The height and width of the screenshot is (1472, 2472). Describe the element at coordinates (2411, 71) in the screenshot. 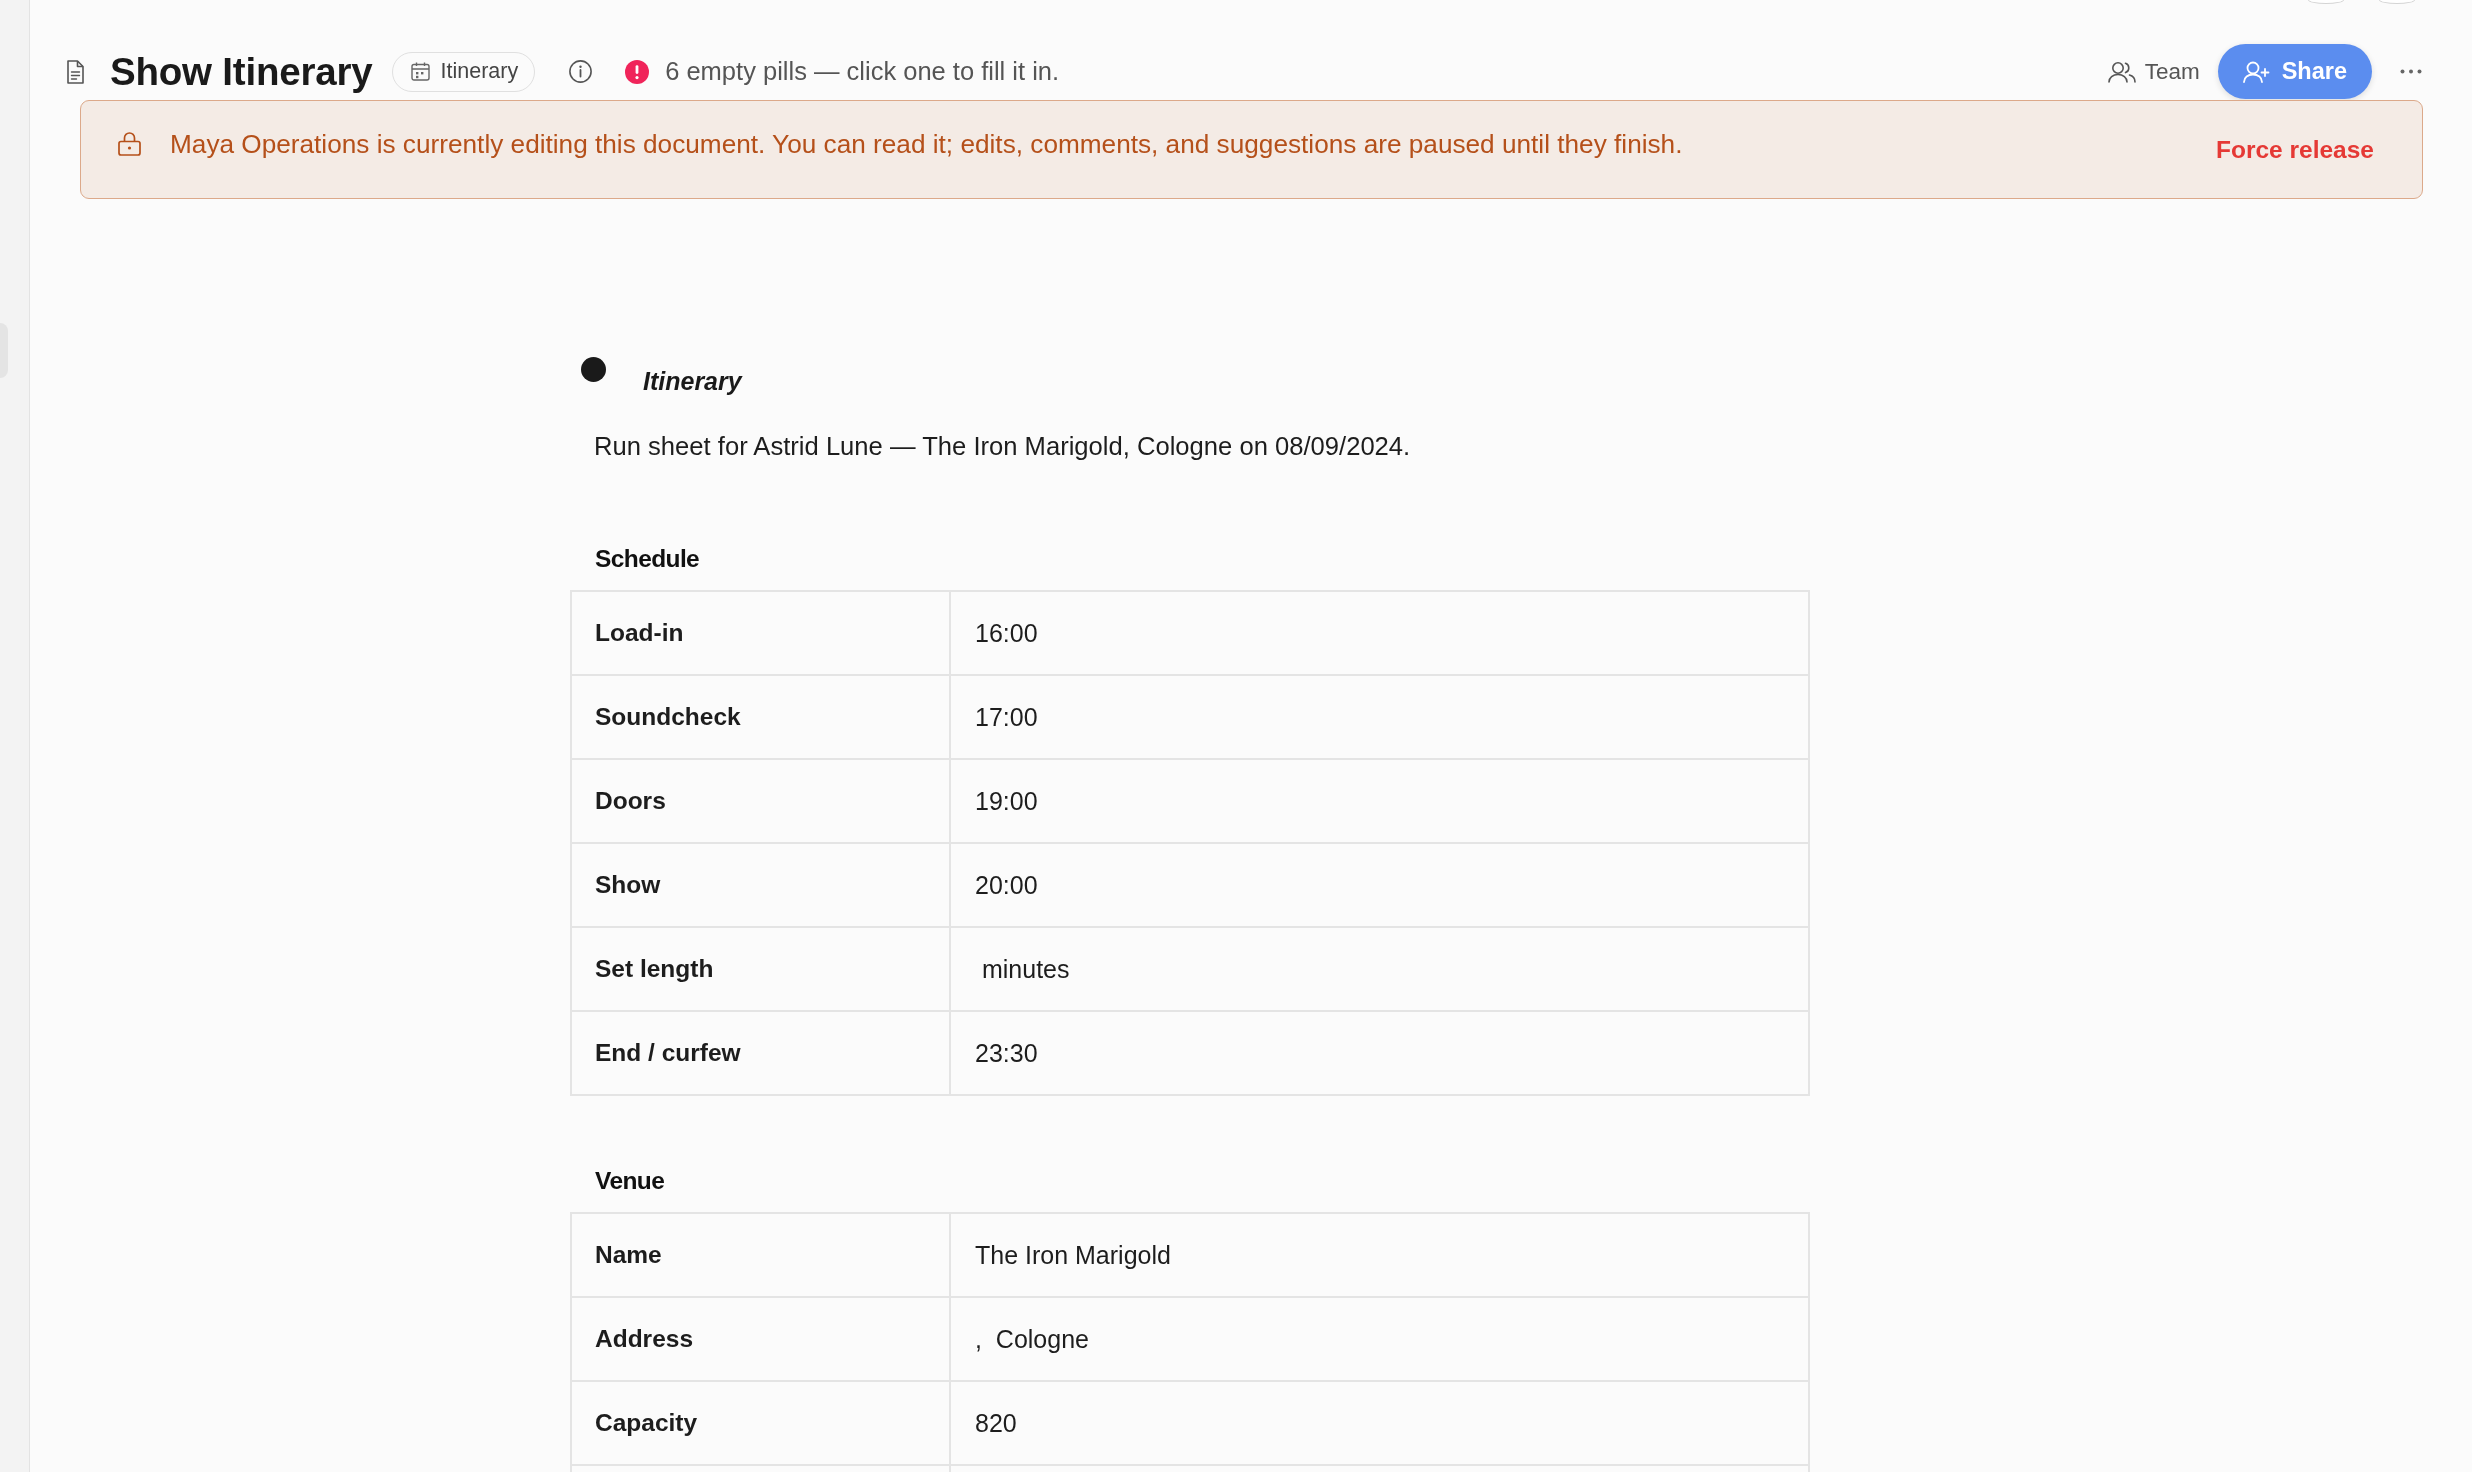

I see `more-icon` at that location.